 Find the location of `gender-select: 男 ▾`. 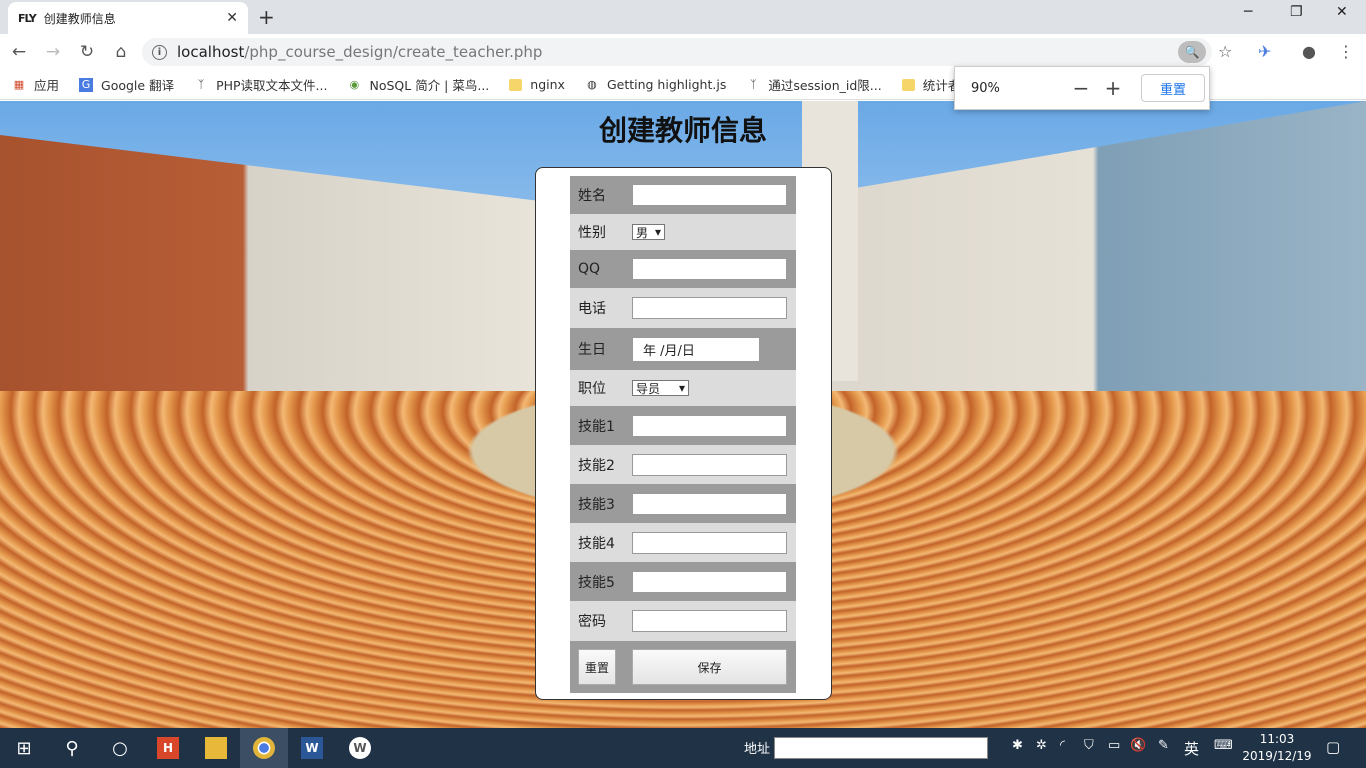

gender-select: 男 ▾ is located at coordinates (648, 232).